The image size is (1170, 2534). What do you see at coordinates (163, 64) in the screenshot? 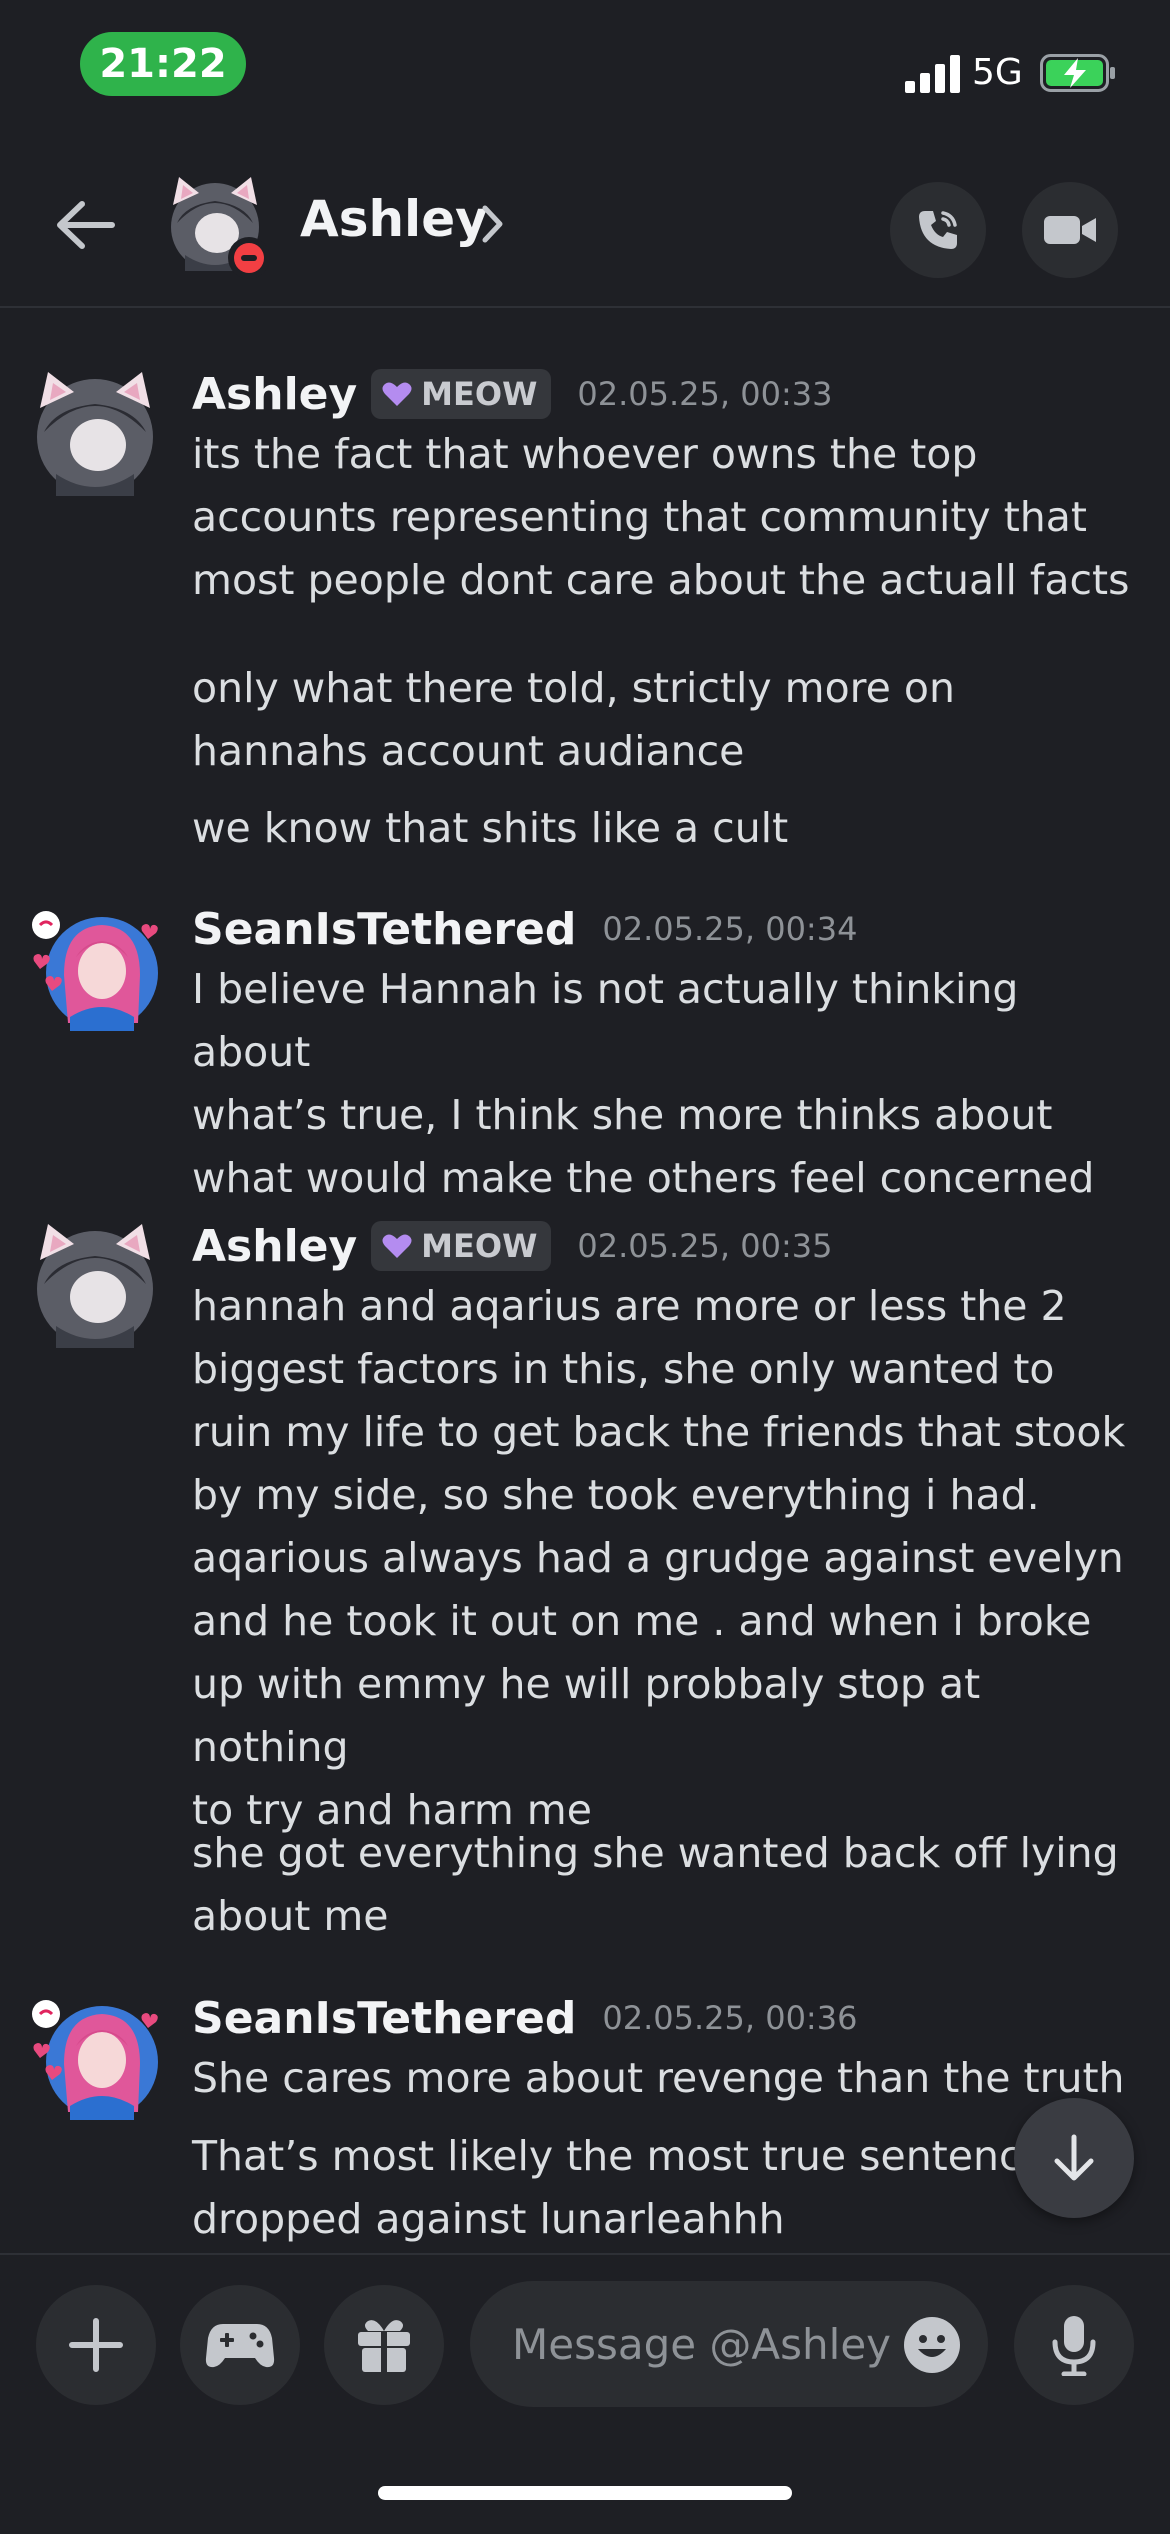
I see `status-time: 21:22` at bounding box center [163, 64].